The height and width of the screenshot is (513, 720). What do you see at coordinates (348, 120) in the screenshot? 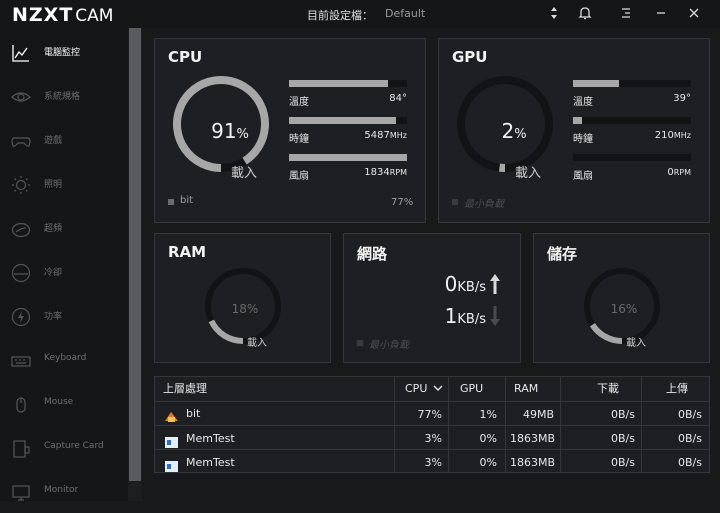
I see `cpu-clock-bar` at bounding box center [348, 120].